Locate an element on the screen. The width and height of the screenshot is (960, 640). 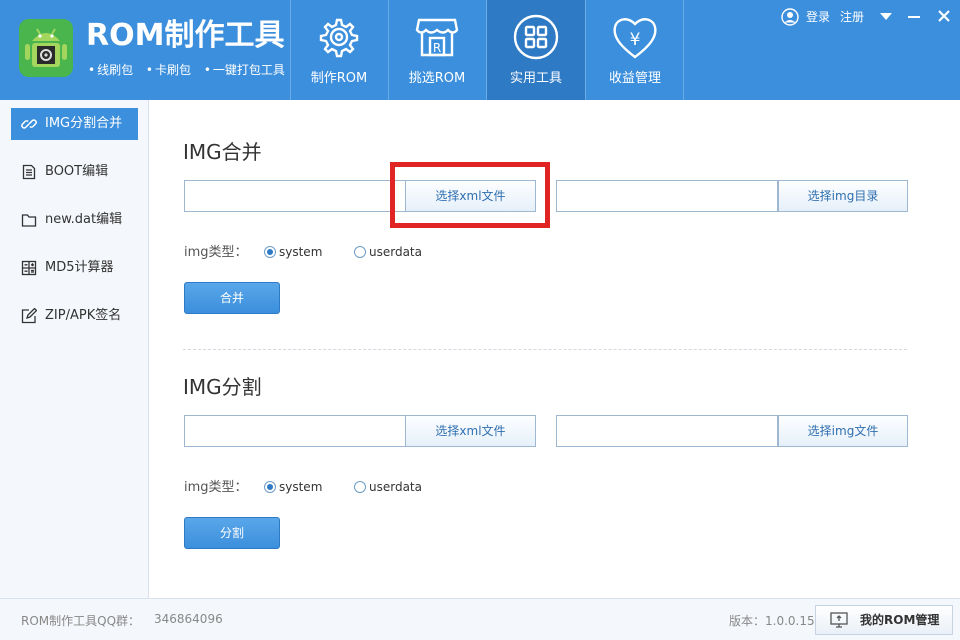
grid-icon is located at coordinates (536, 37).